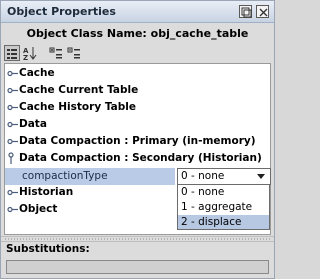  What do you see at coordinates (261, 176) in the screenshot?
I see `chevron-down-icon` at bounding box center [261, 176].